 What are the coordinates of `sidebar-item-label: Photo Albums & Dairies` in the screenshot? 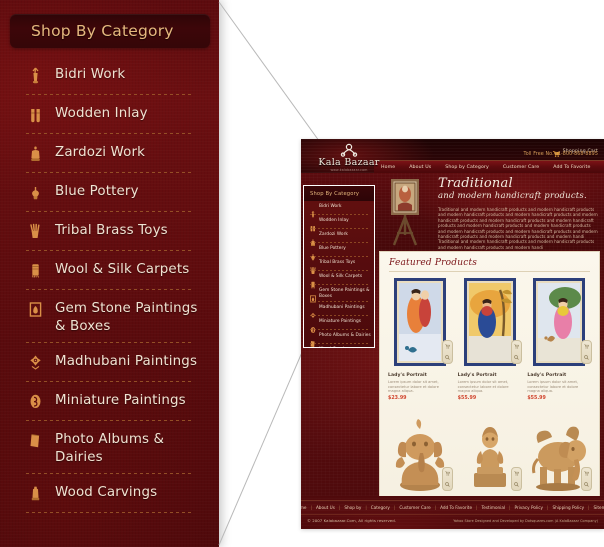 It's located at (110, 448).